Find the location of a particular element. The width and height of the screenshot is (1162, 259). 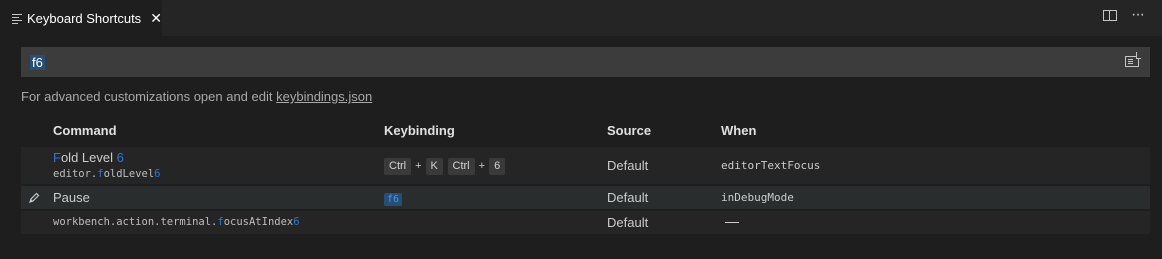

keybinding: Ctrl + K Ctrl +6 is located at coordinates (445, 166).